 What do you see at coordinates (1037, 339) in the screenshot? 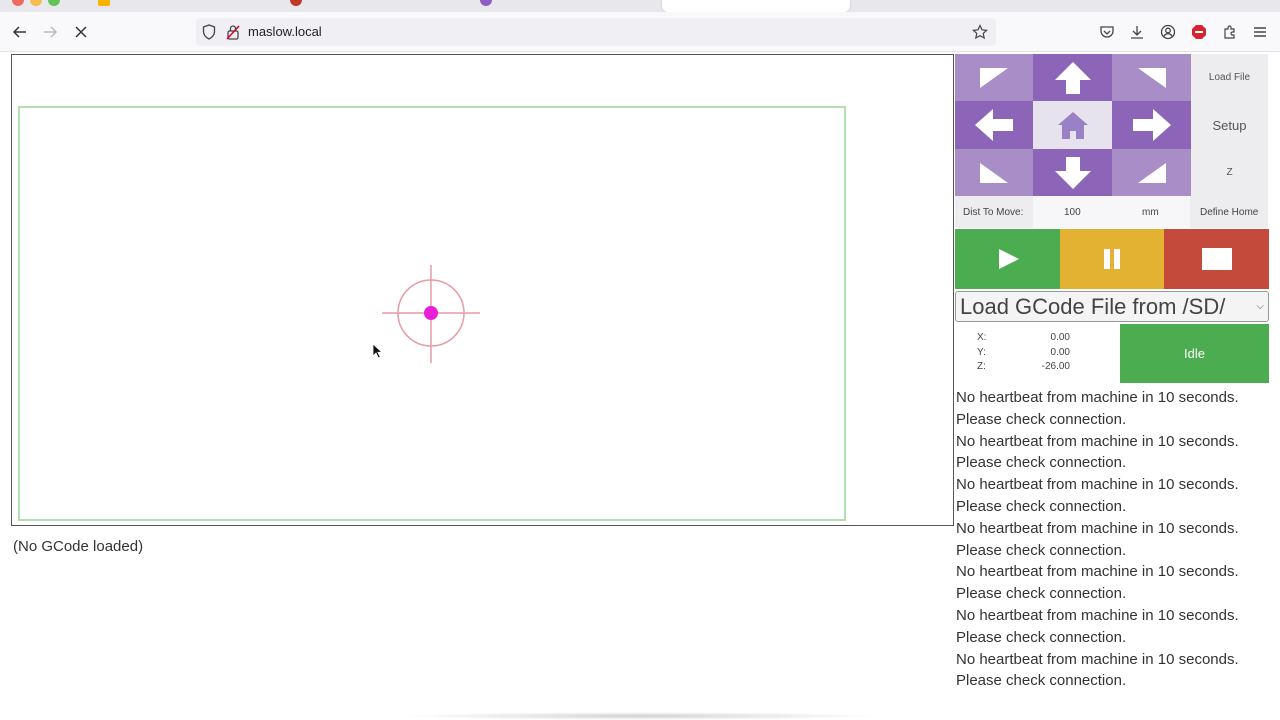
I see `x-position-row: X: 0.00` at bounding box center [1037, 339].